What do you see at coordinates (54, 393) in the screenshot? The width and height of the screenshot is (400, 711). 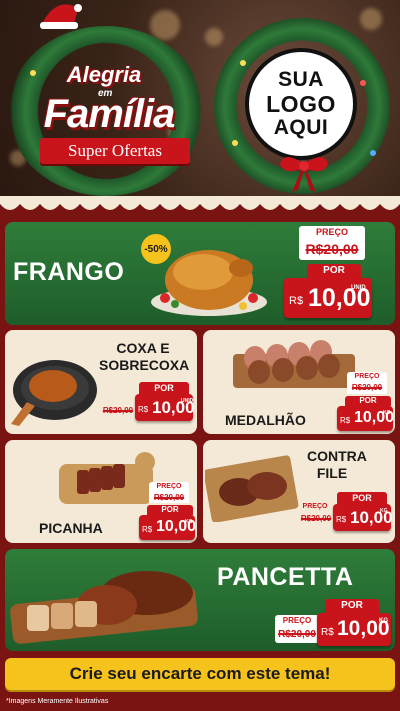 I see `chicken-thigh-pan-image` at bounding box center [54, 393].